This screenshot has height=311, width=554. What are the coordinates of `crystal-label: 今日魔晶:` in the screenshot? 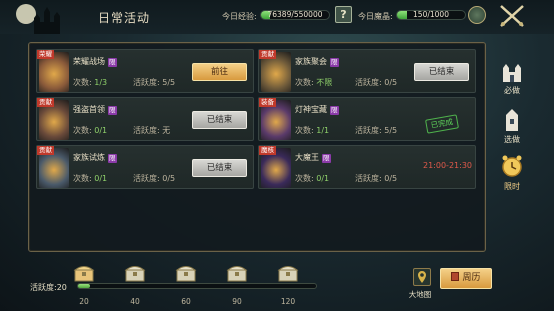 It's located at (375, 16).